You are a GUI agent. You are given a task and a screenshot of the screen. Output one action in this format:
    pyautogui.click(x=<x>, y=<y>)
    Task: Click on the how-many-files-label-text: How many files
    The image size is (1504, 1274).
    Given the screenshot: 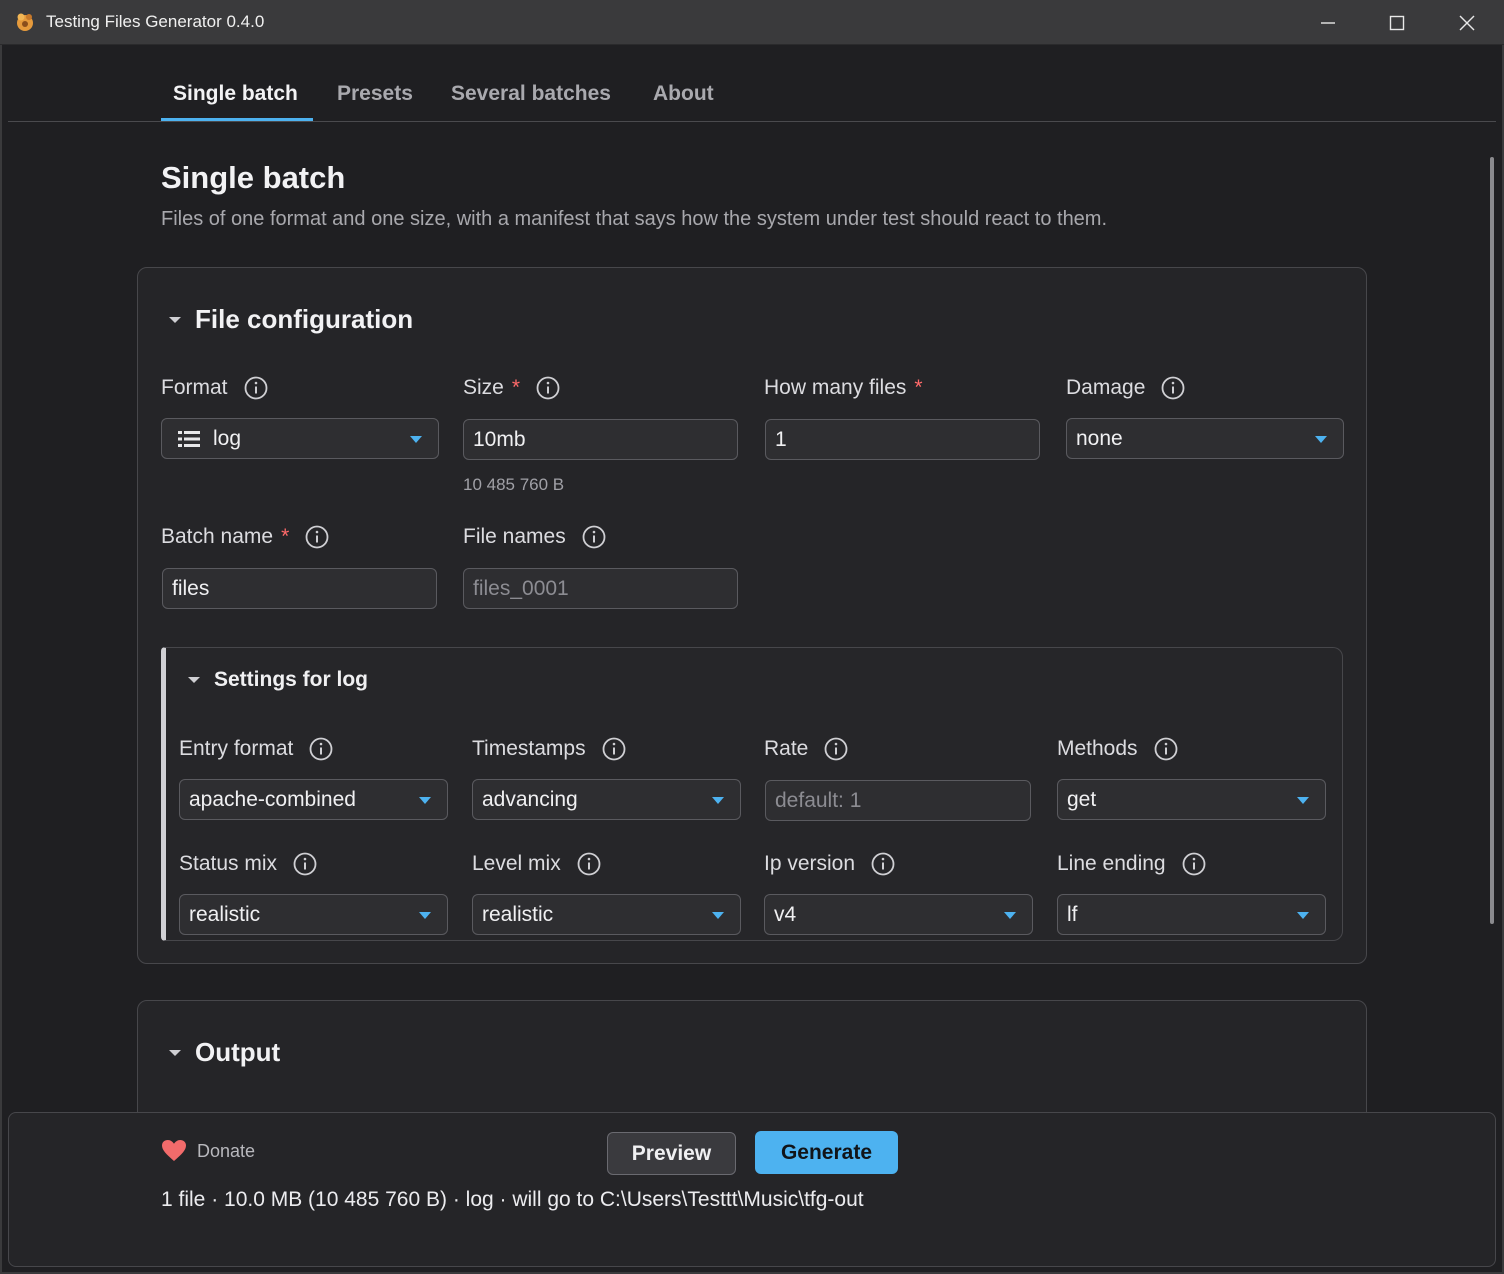 What is the action you would take?
    pyautogui.click(x=835, y=387)
    